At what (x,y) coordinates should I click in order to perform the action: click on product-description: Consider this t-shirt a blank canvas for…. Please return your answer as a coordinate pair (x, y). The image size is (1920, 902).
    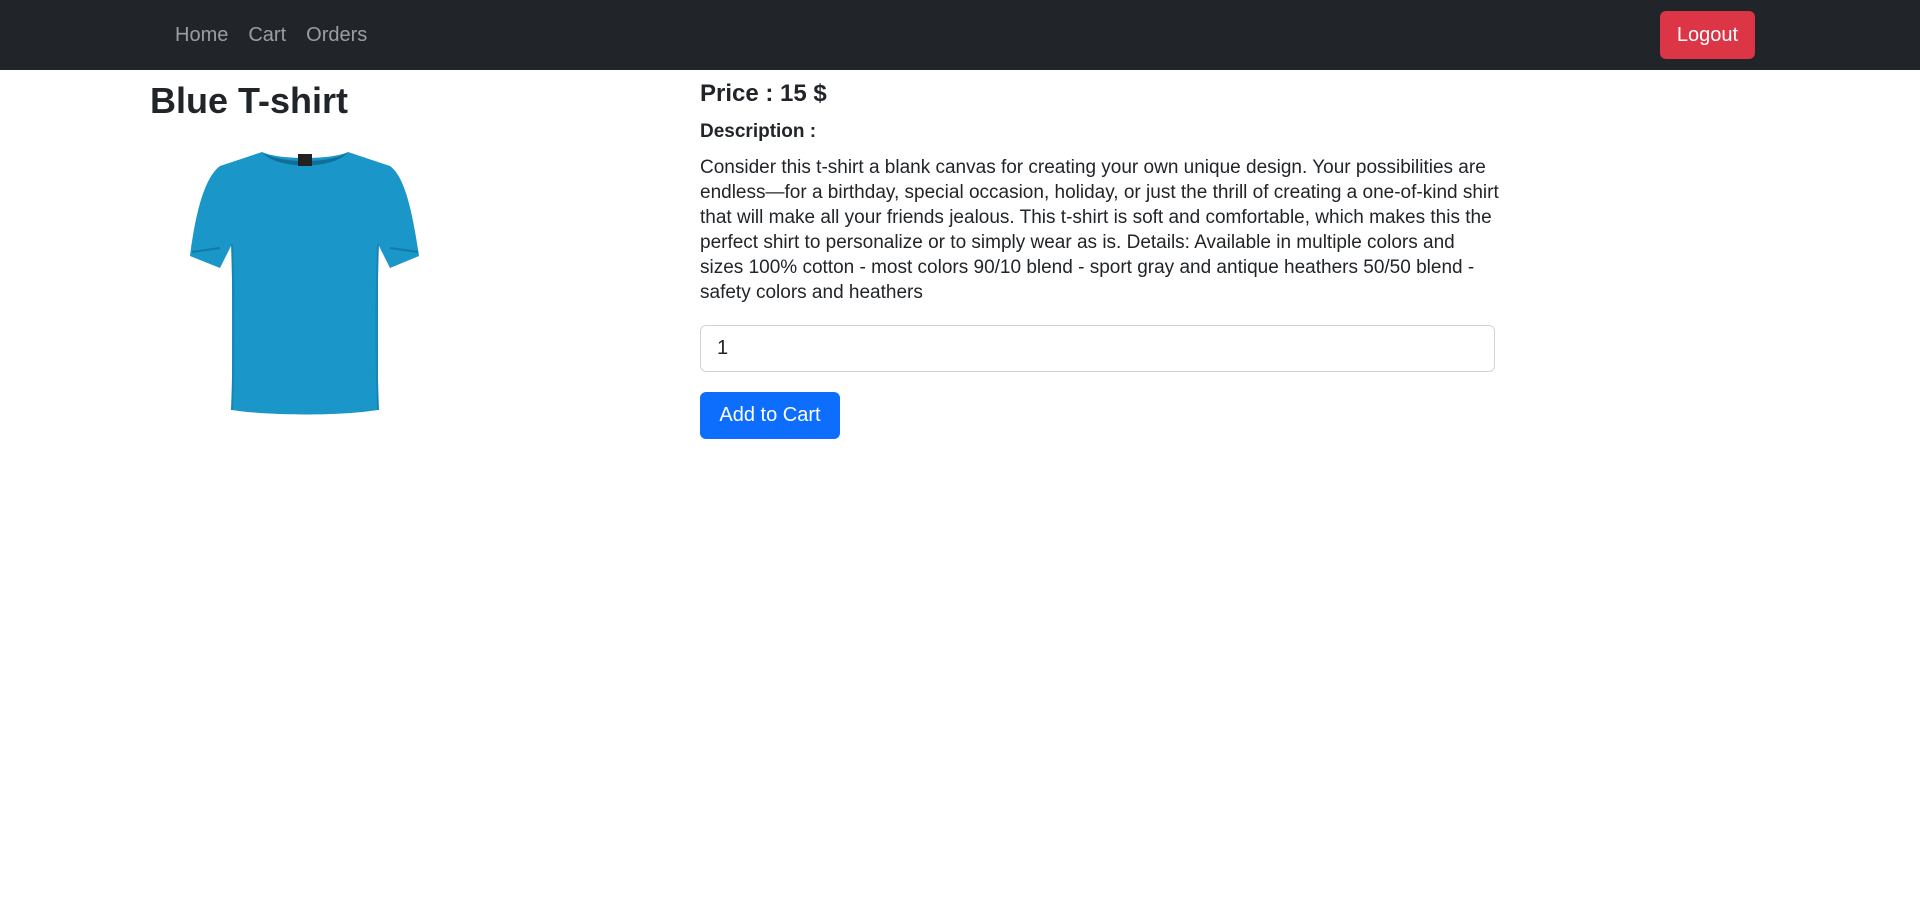
    Looking at the image, I should click on (1099, 230).